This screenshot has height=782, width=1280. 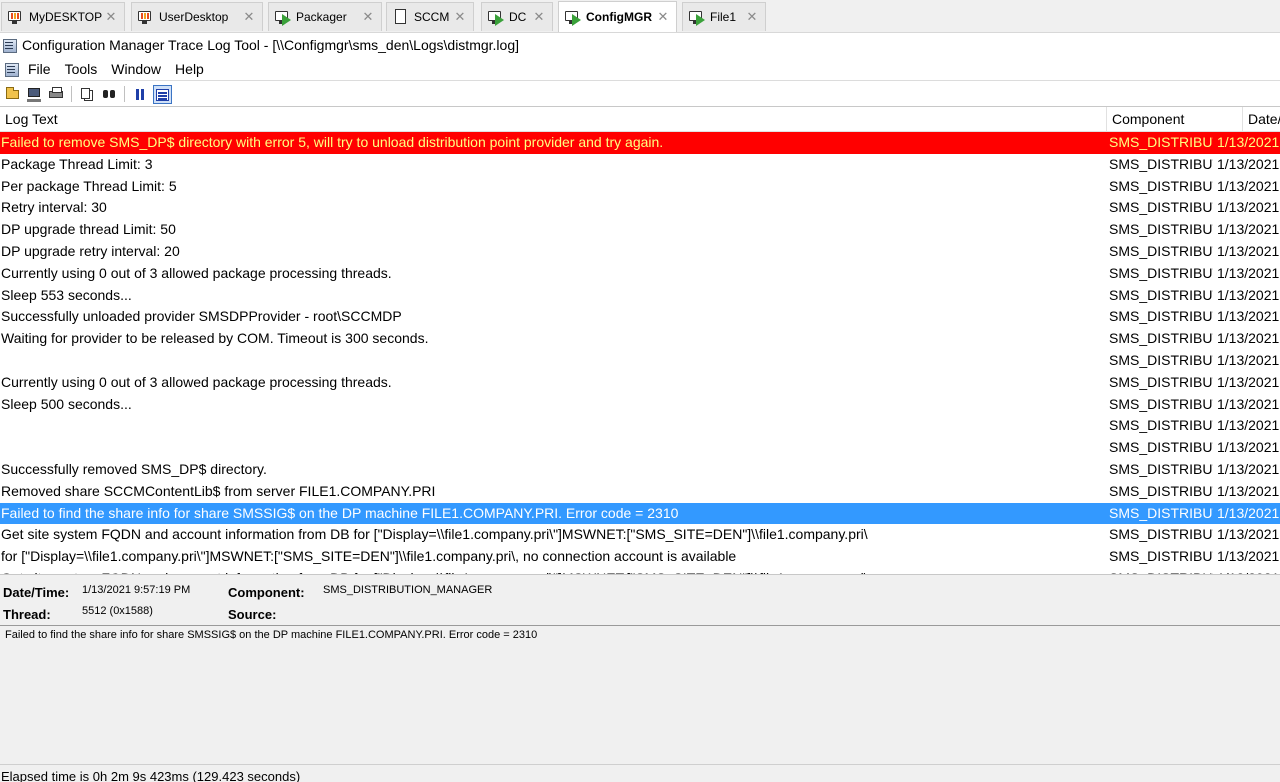 I want to click on grid-header: Log Text Component Date/Time, so click(x=640, y=119).